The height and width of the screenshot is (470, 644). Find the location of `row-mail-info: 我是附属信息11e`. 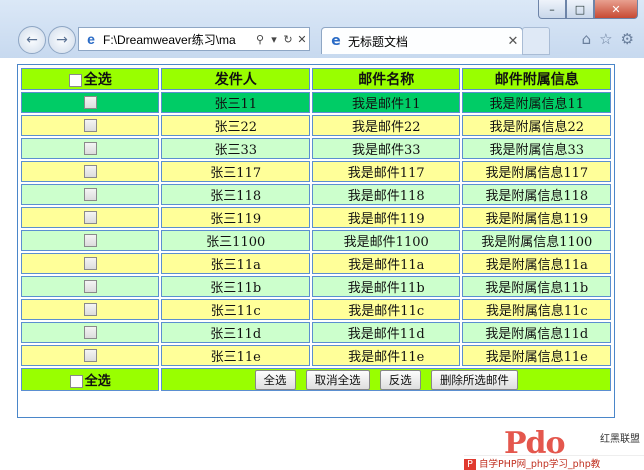

row-mail-info: 我是附属信息11e is located at coordinates (536, 355).